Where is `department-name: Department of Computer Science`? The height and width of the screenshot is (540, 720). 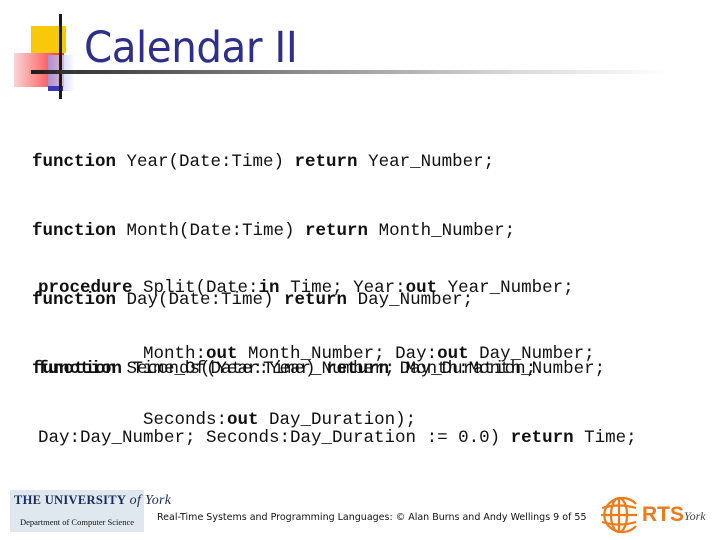
department-name: Department of Computer Science is located at coordinates (76, 522).